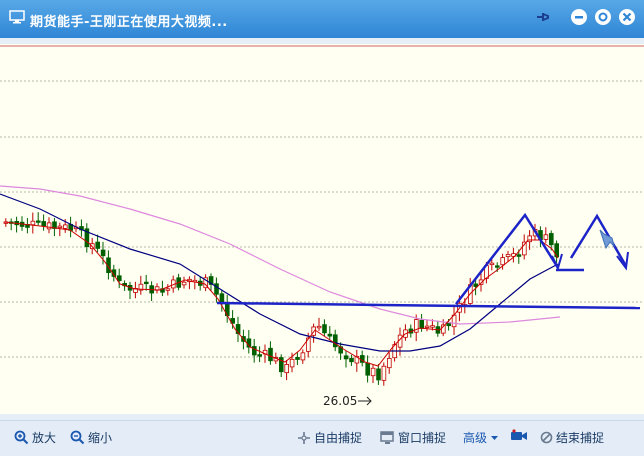  I want to click on advanced-dropdown: 高级, so click(481, 437).